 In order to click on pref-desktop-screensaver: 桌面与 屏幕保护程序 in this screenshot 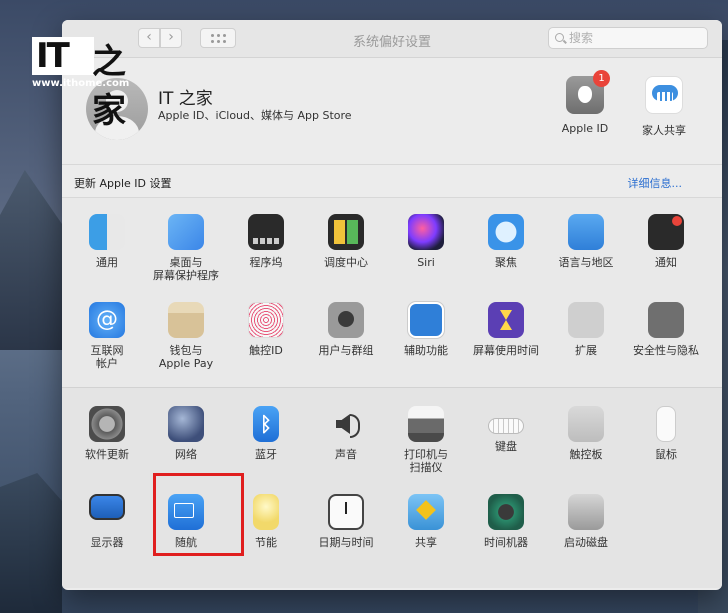, I will do `click(186, 248)`.